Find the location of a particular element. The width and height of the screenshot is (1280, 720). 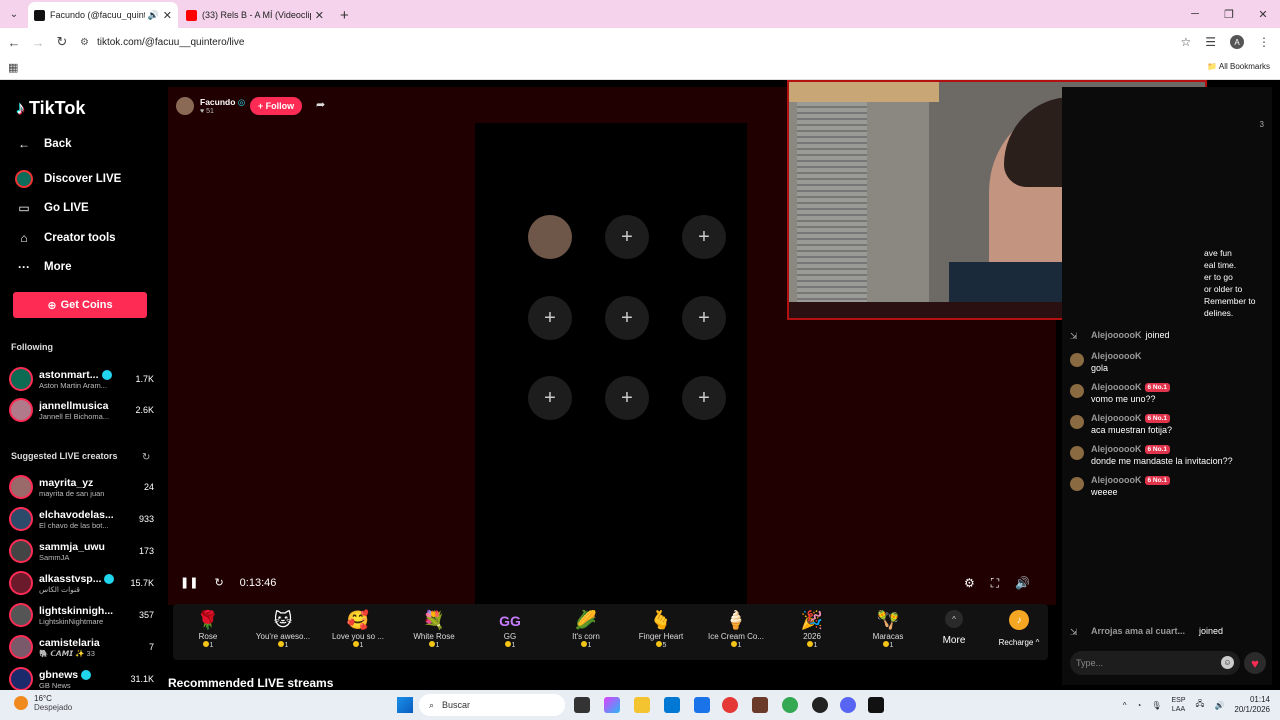

network-icon: 🖧 is located at coordinates (1200, 705).